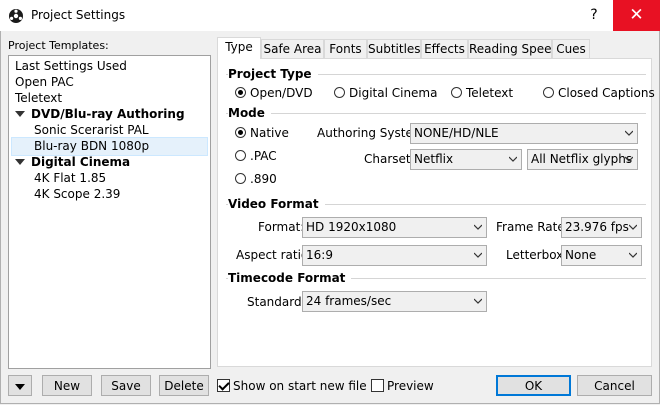 The height and width of the screenshot is (405, 660). What do you see at coordinates (636, 15) in the screenshot?
I see `close-button: ✕` at bounding box center [636, 15].